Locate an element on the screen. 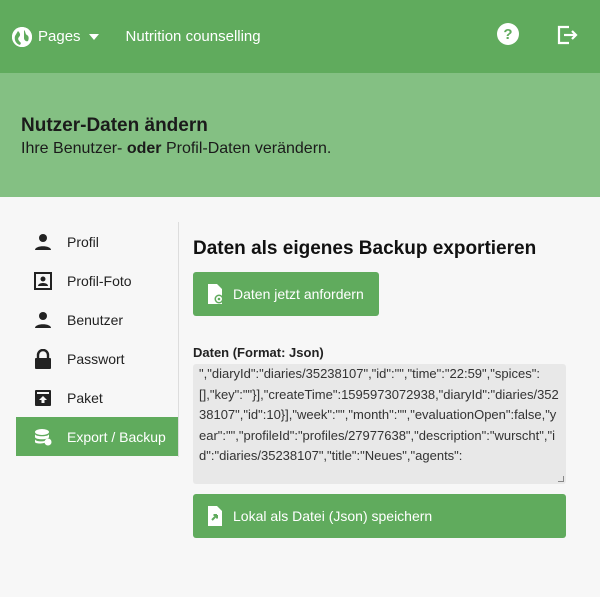  save-json-label: Lokal als Datei (Json) speichern is located at coordinates (333, 516).